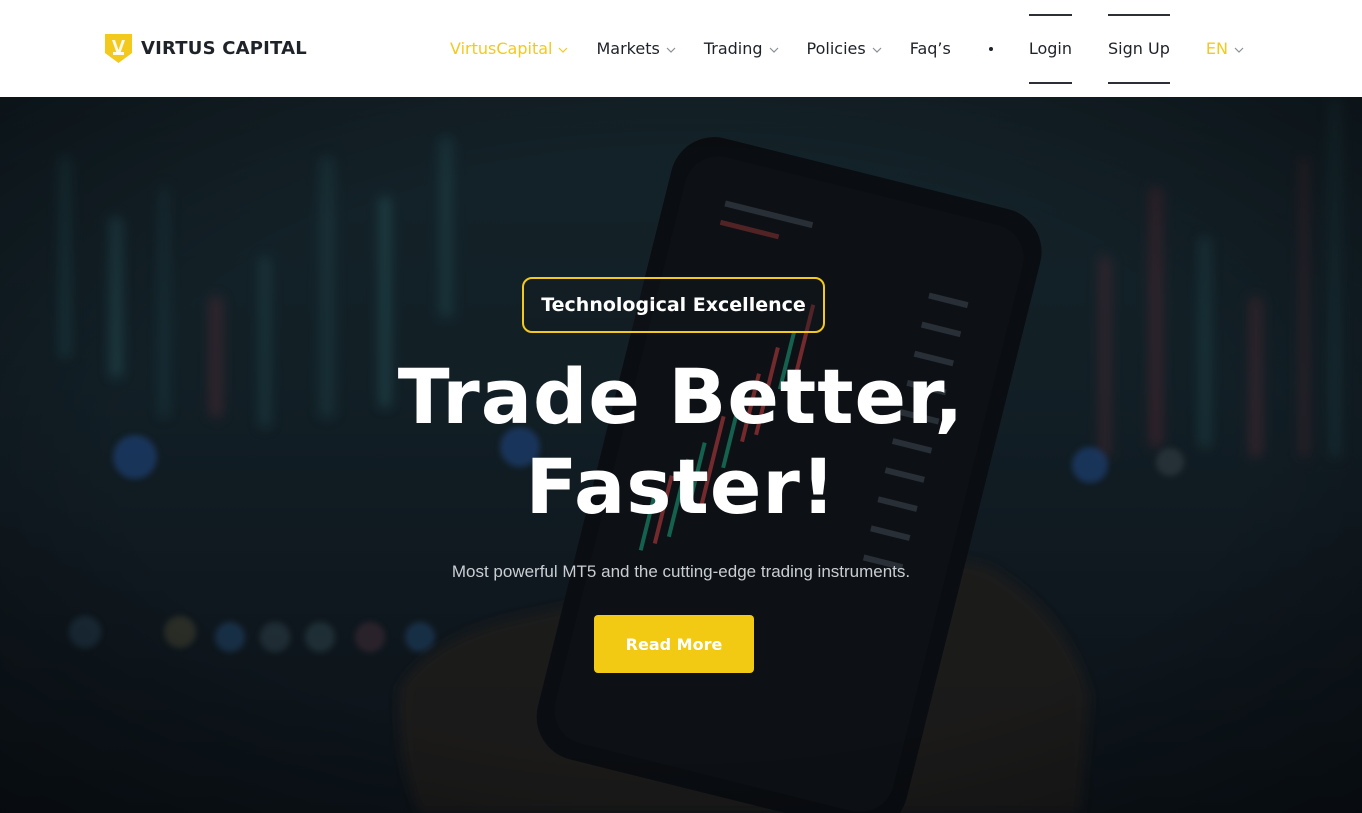 Image resolution: width=1362 pixels, height=813 pixels. What do you see at coordinates (673, 305) in the screenshot?
I see `hero-badge: Technological Excellence` at bounding box center [673, 305].